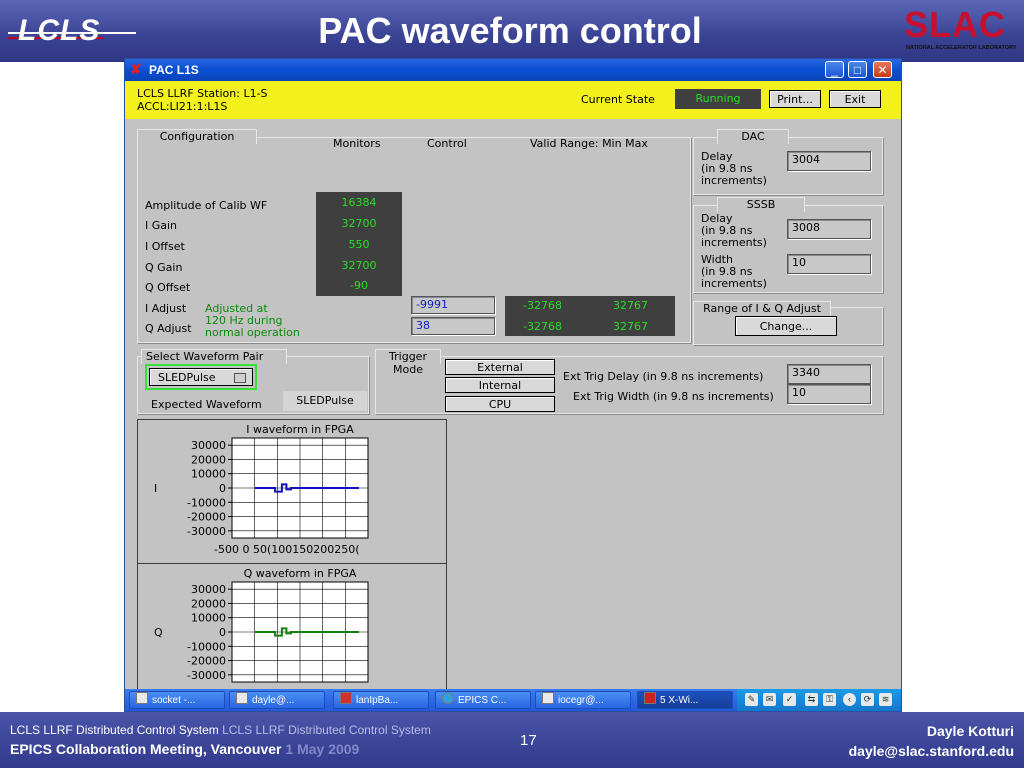  What do you see at coordinates (206, 531) in the screenshot?
I see `chart0-y-tick-label: -30000` at bounding box center [206, 531].